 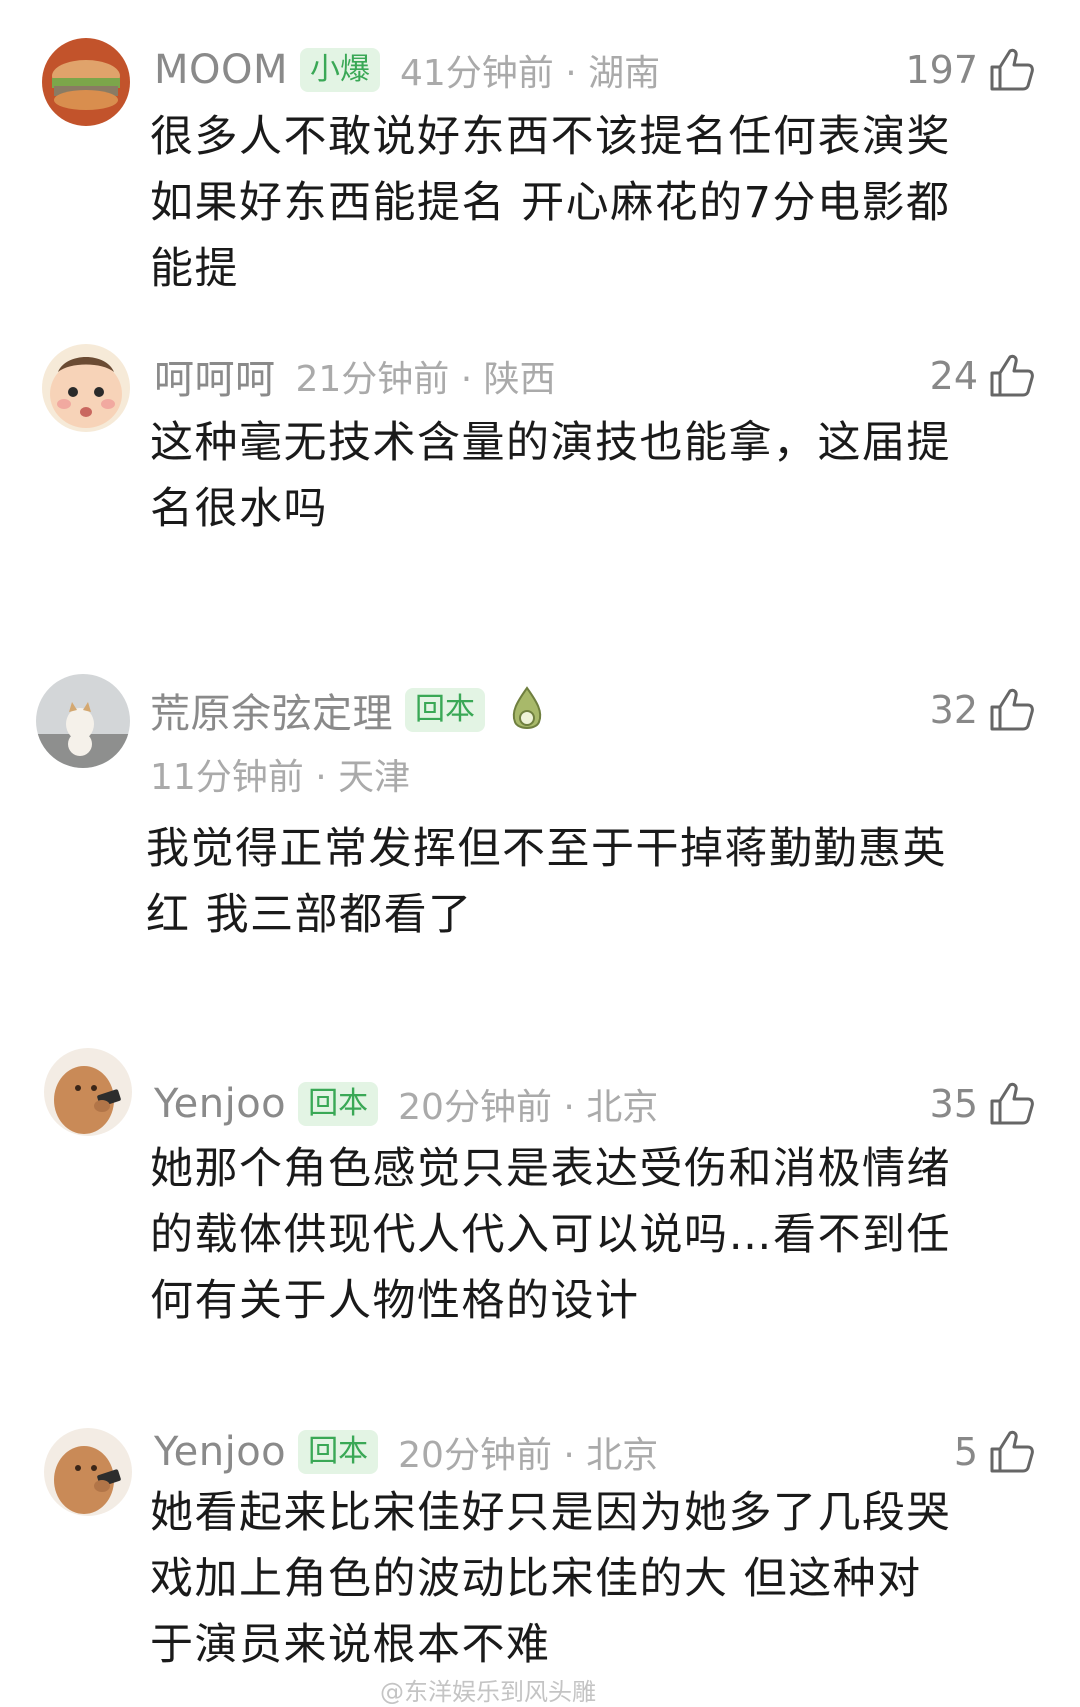 What do you see at coordinates (550, 1169) in the screenshot?
I see `comment-line: 她那个角色感觉只是表达受伤和消极情绪` at bounding box center [550, 1169].